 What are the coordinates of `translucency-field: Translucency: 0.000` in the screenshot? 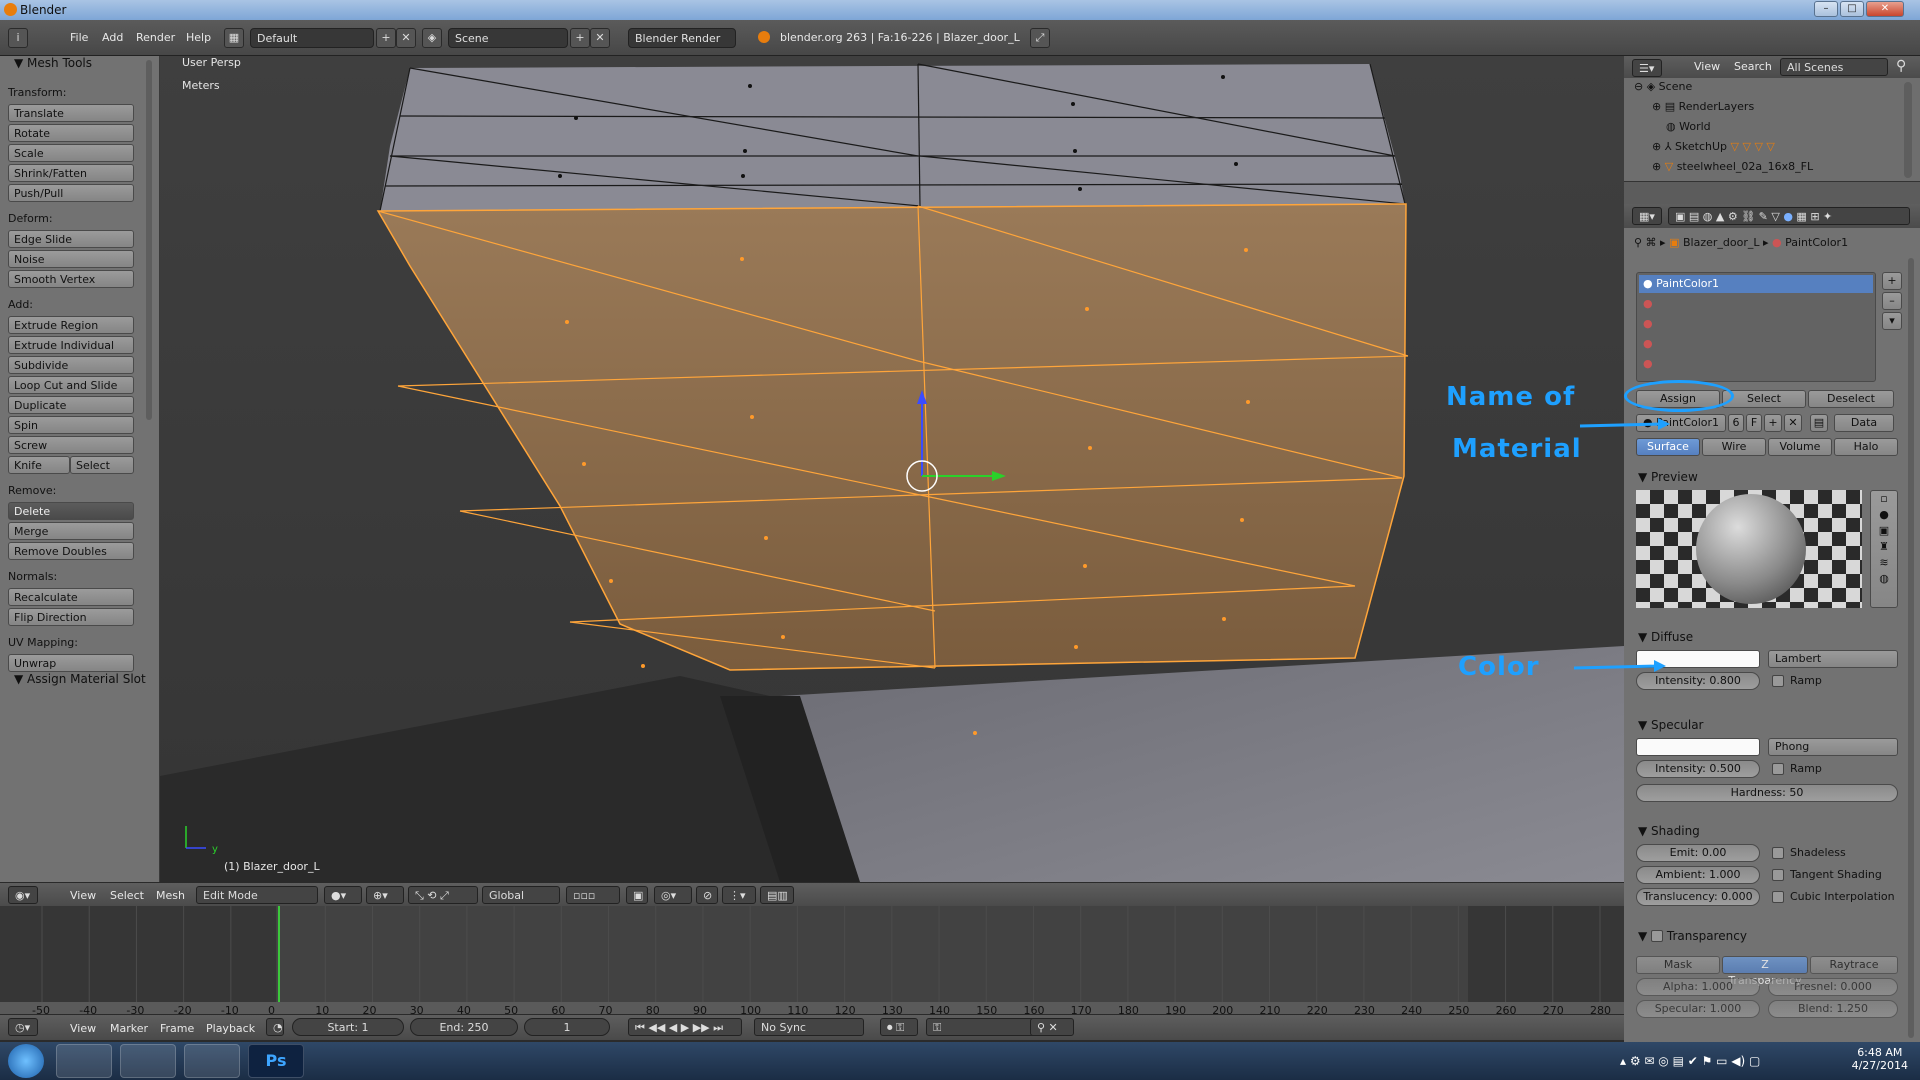 It's located at (1698, 897).